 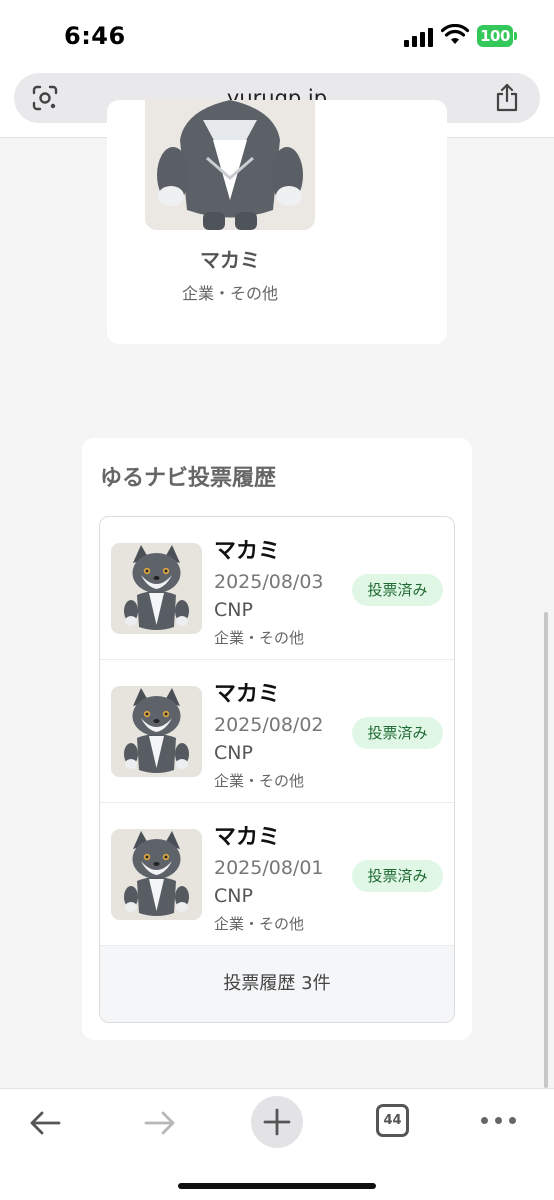 I want to click on vote-history-row: マカミ 2025/08/02 CNP 企業・その他 投票済み, so click(x=277, y=731).